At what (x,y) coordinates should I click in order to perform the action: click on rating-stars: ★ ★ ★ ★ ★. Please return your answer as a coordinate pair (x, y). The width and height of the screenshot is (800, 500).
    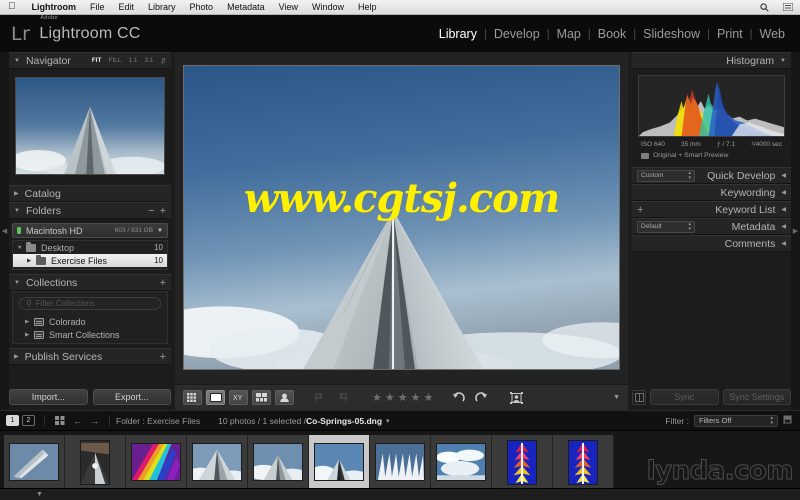
    Looking at the image, I should click on (402, 397).